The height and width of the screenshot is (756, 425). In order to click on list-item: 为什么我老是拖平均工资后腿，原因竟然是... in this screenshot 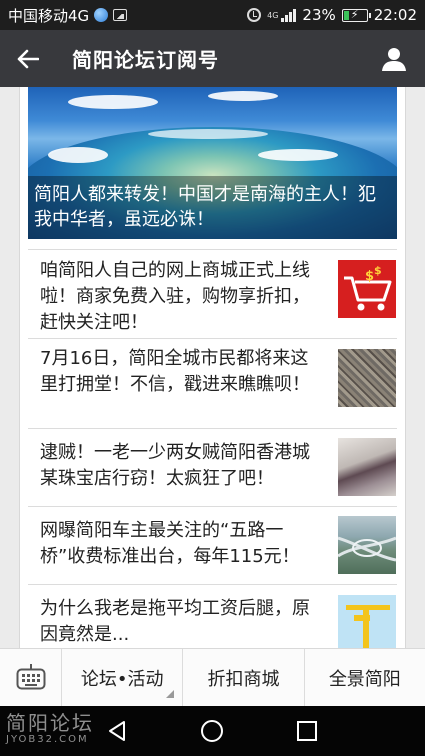, I will do `click(212, 616)`.